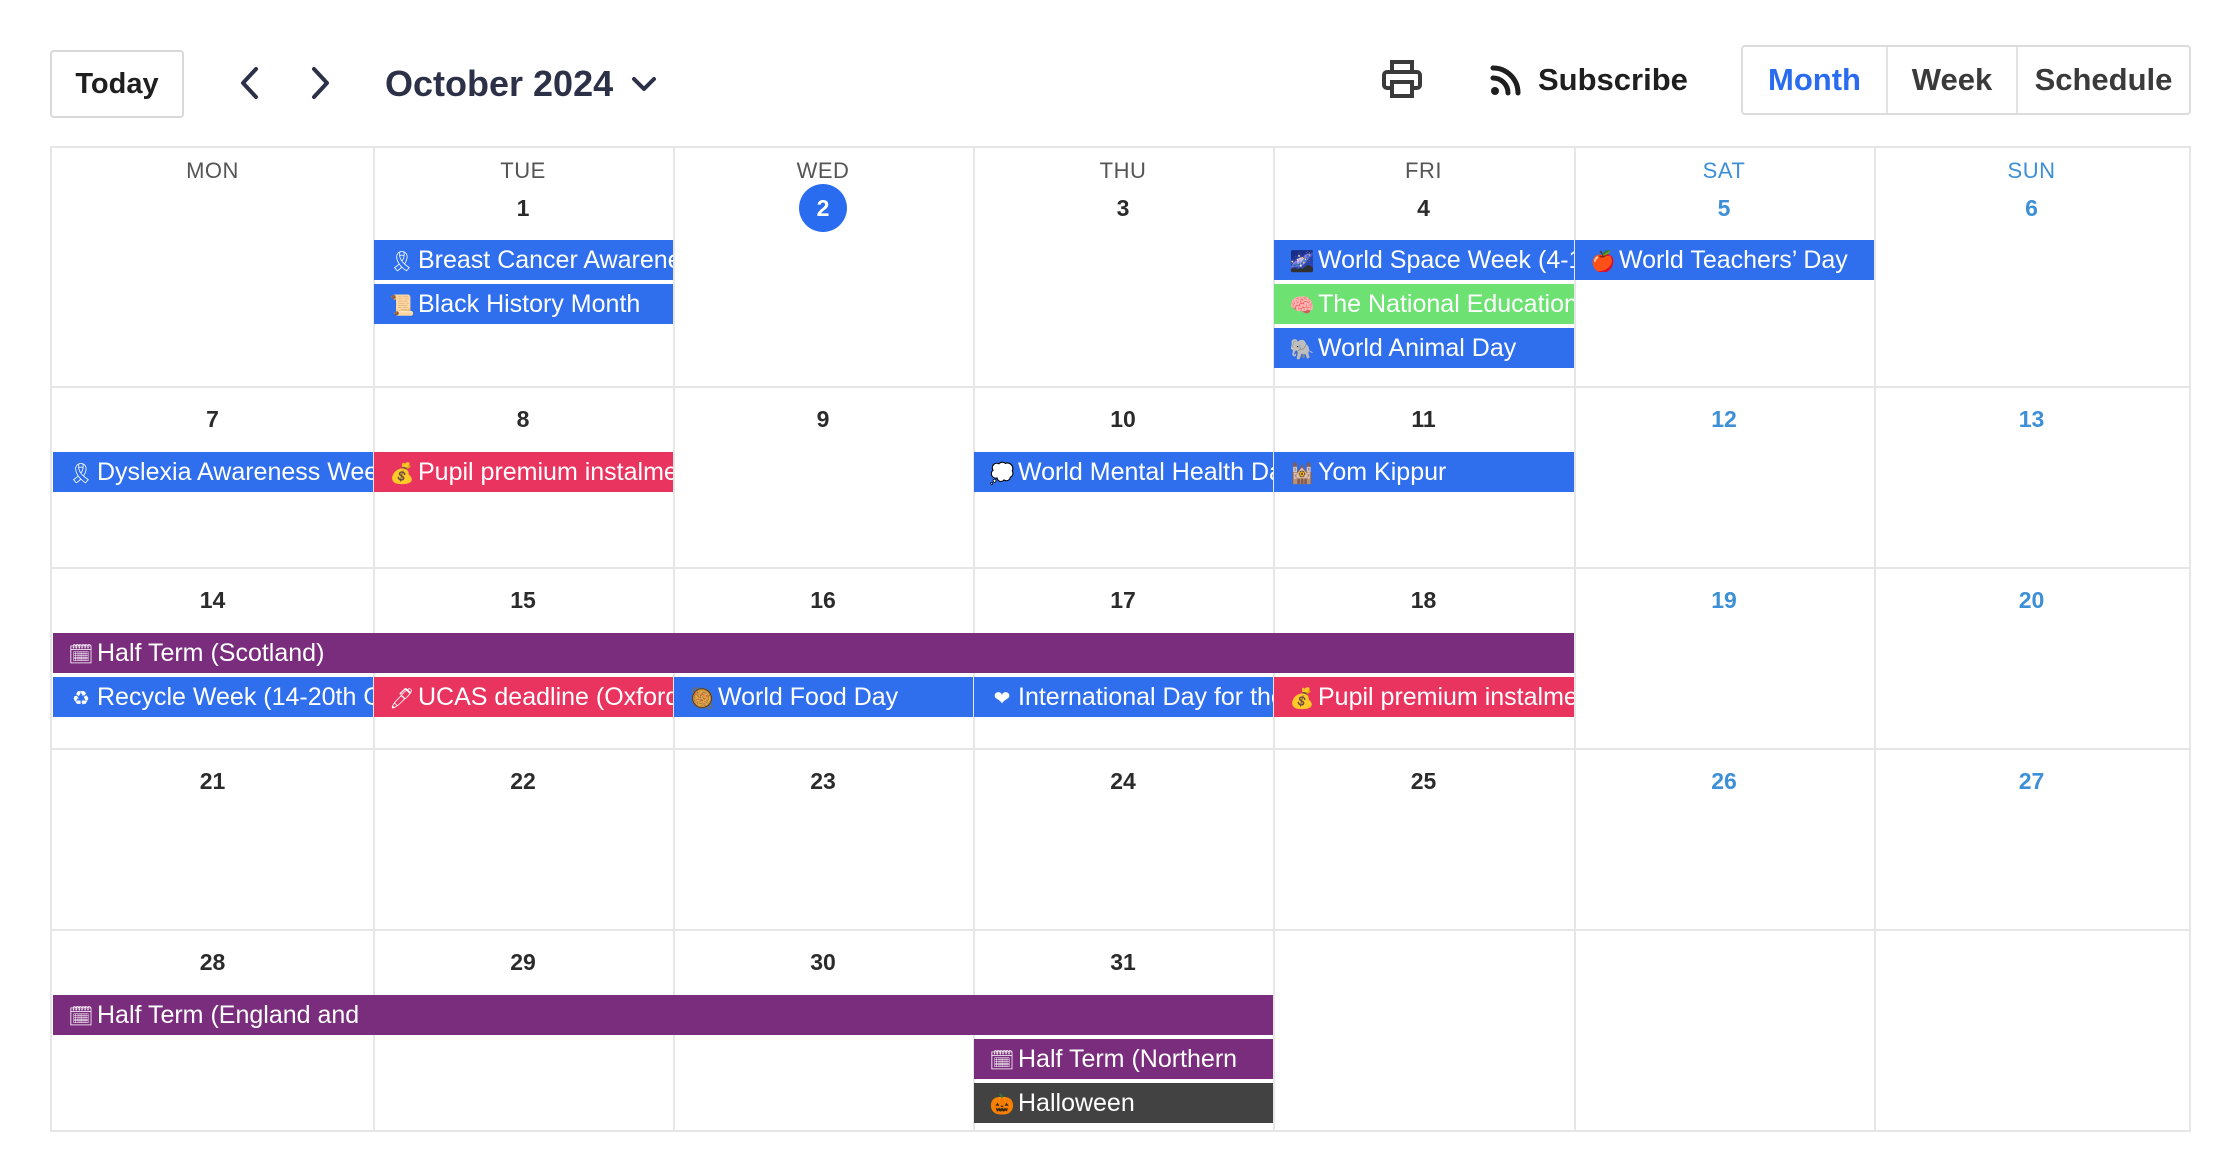  I want to click on event-emoji-icon: 🖊, so click(402, 699).